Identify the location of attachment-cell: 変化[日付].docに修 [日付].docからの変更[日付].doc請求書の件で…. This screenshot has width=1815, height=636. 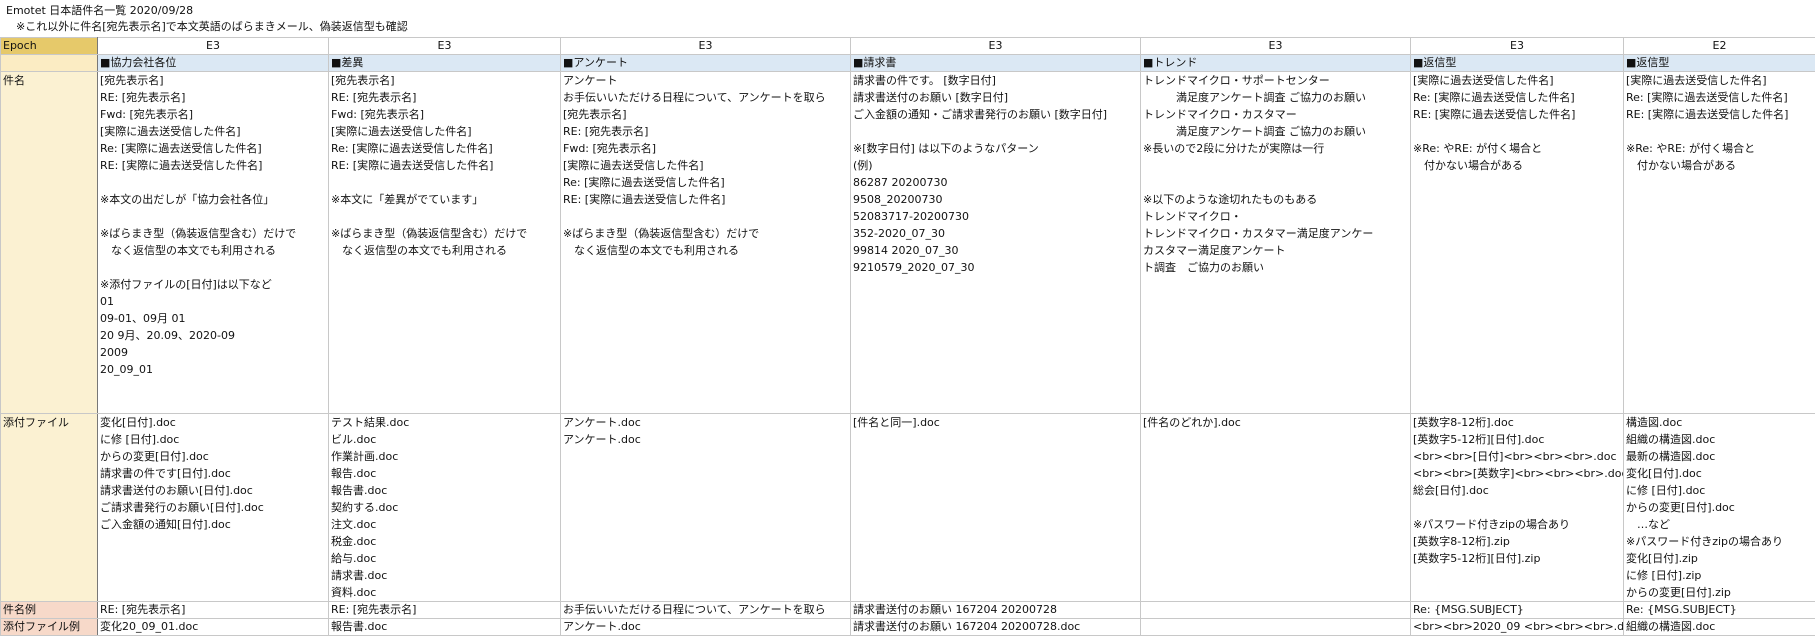
(213, 508).